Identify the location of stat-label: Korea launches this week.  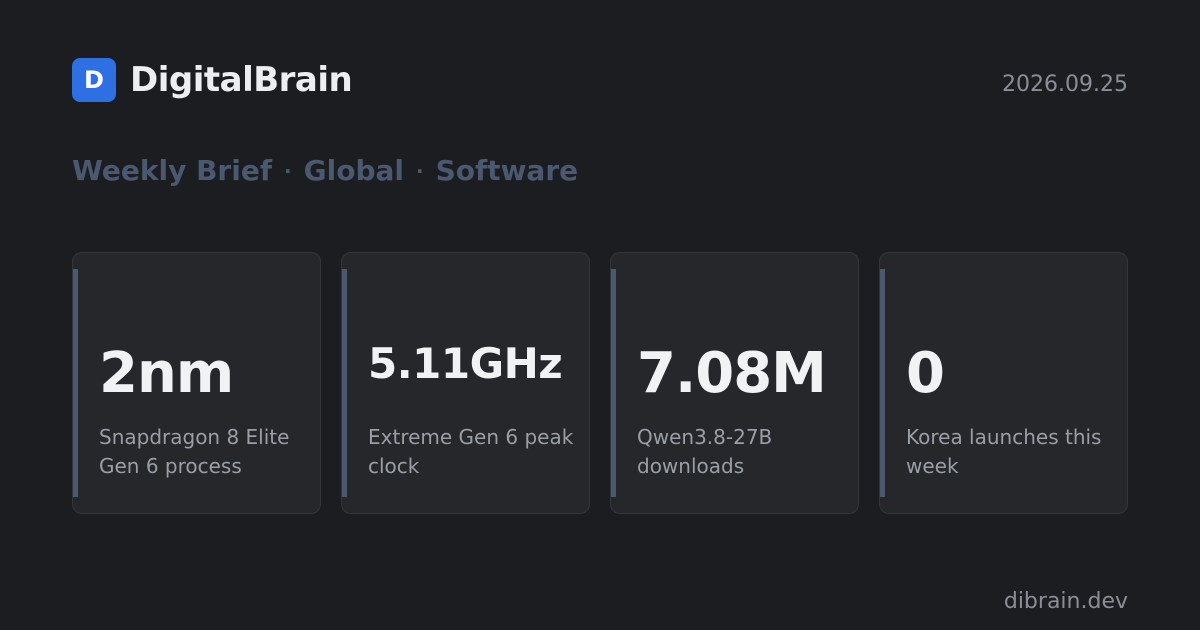
(1004, 451).